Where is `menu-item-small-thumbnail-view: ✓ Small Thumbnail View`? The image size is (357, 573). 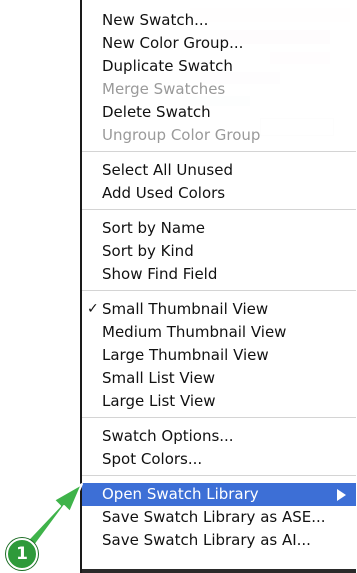 menu-item-small-thumbnail-view: ✓ Small Thumbnail View is located at coordinates (219, 309).